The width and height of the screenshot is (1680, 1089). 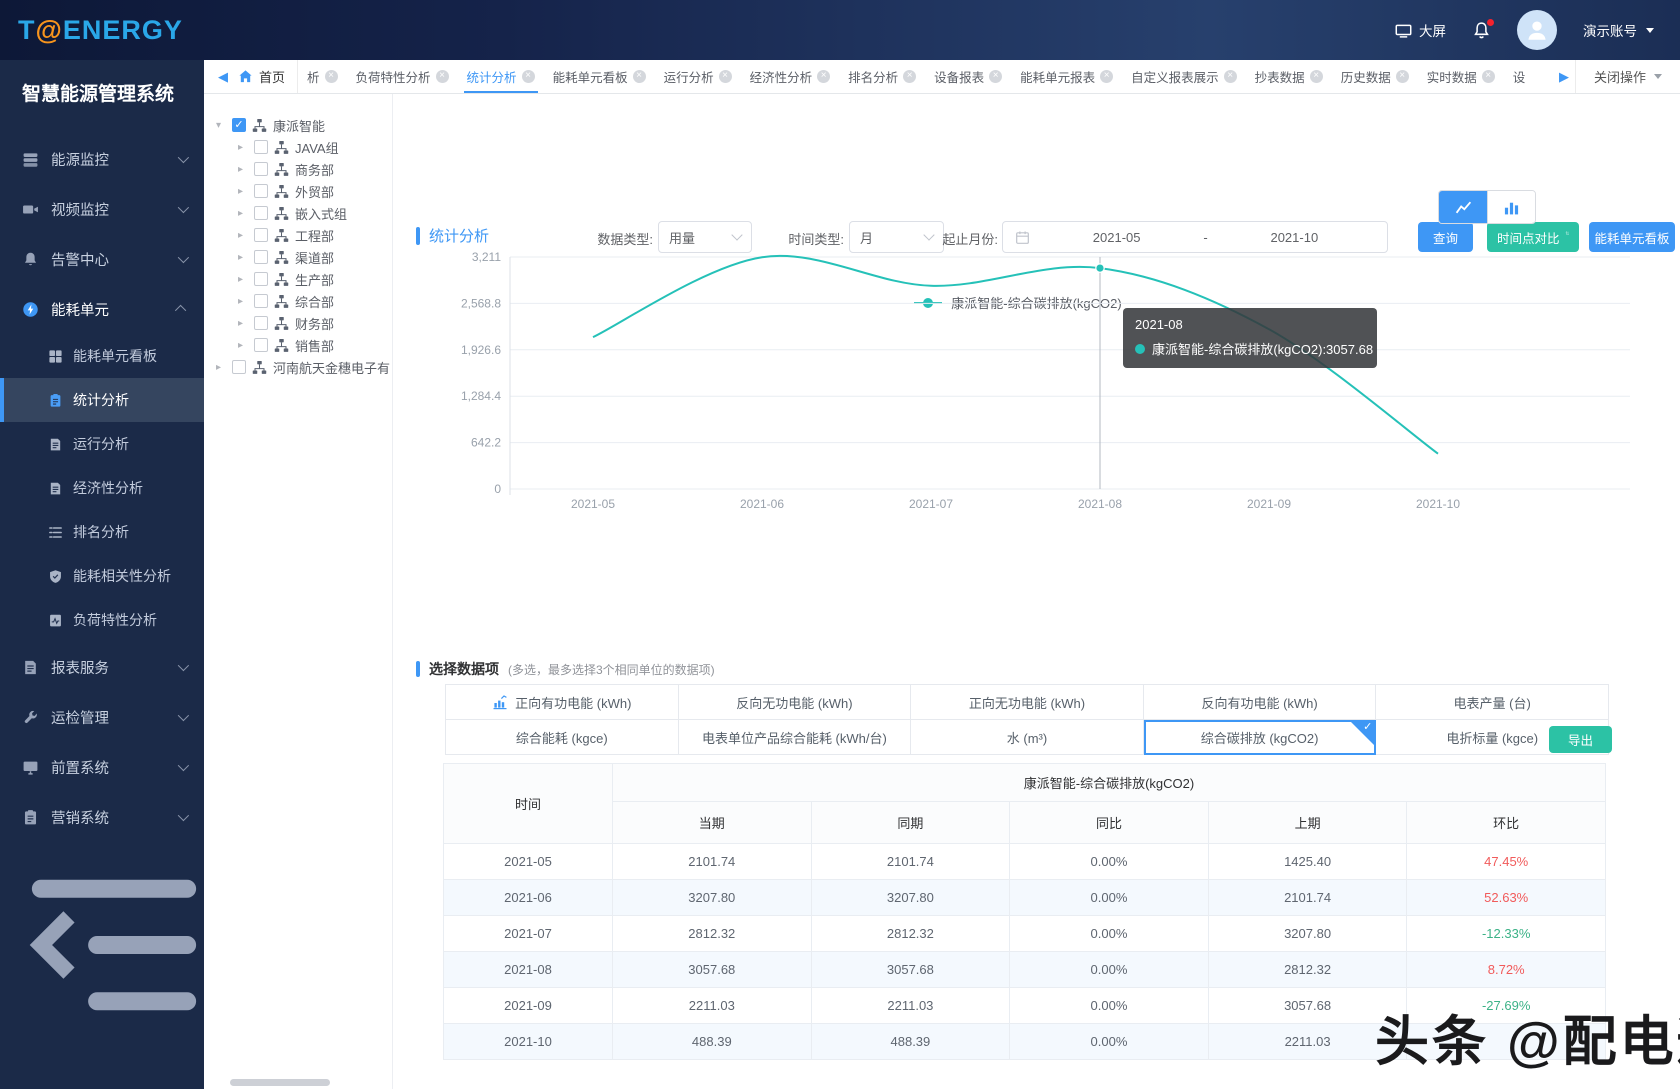 What do you see at coordinates (266, 76) in the screenshot?
I see `tab-home: 首页` at bounding box center [266, 76].